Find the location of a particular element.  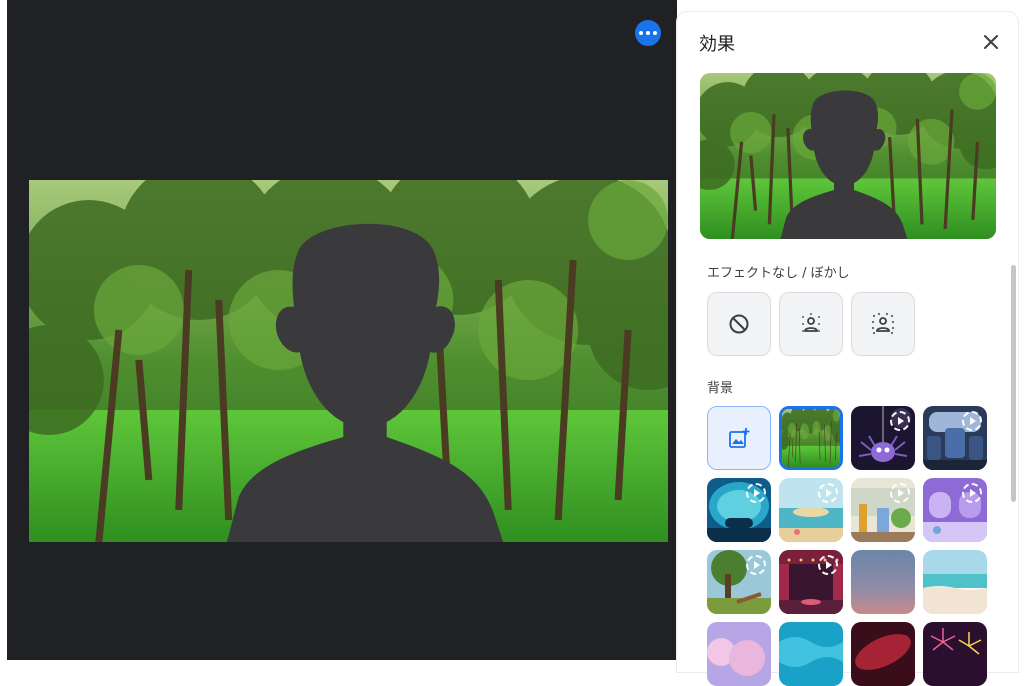

close-icon is located at coordinates (991, 42).